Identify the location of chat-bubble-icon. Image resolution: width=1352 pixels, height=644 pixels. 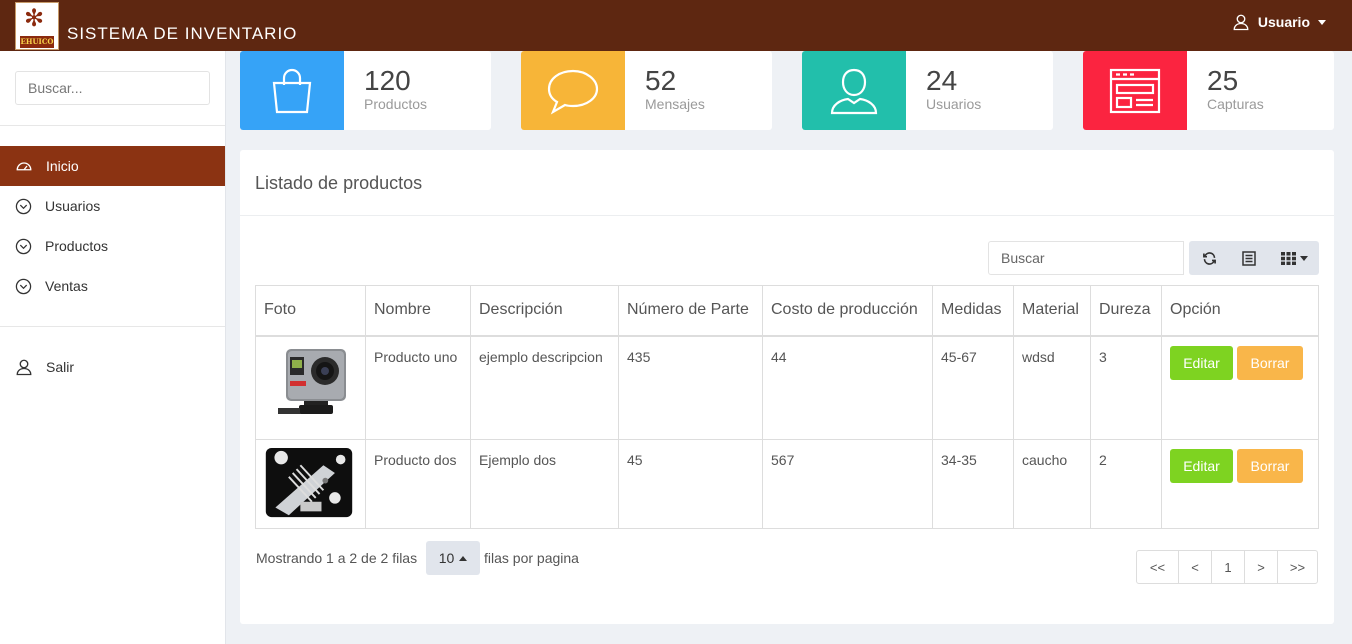
(573, 92).